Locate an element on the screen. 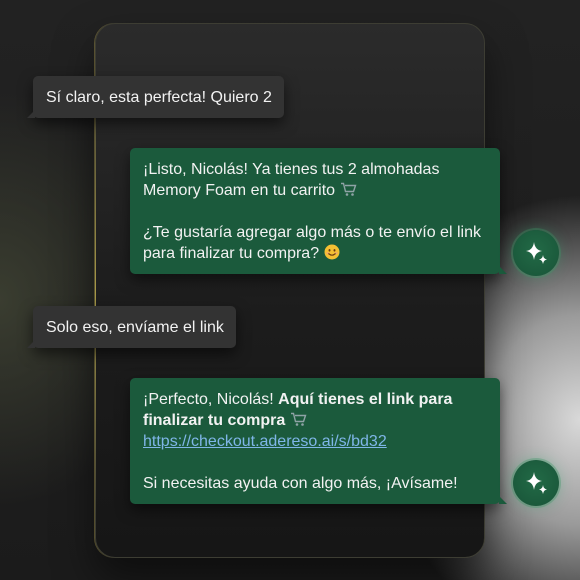  message-text: Sí claro, esta perfecta! Quiero 2 is located at coordinates (159, 97).